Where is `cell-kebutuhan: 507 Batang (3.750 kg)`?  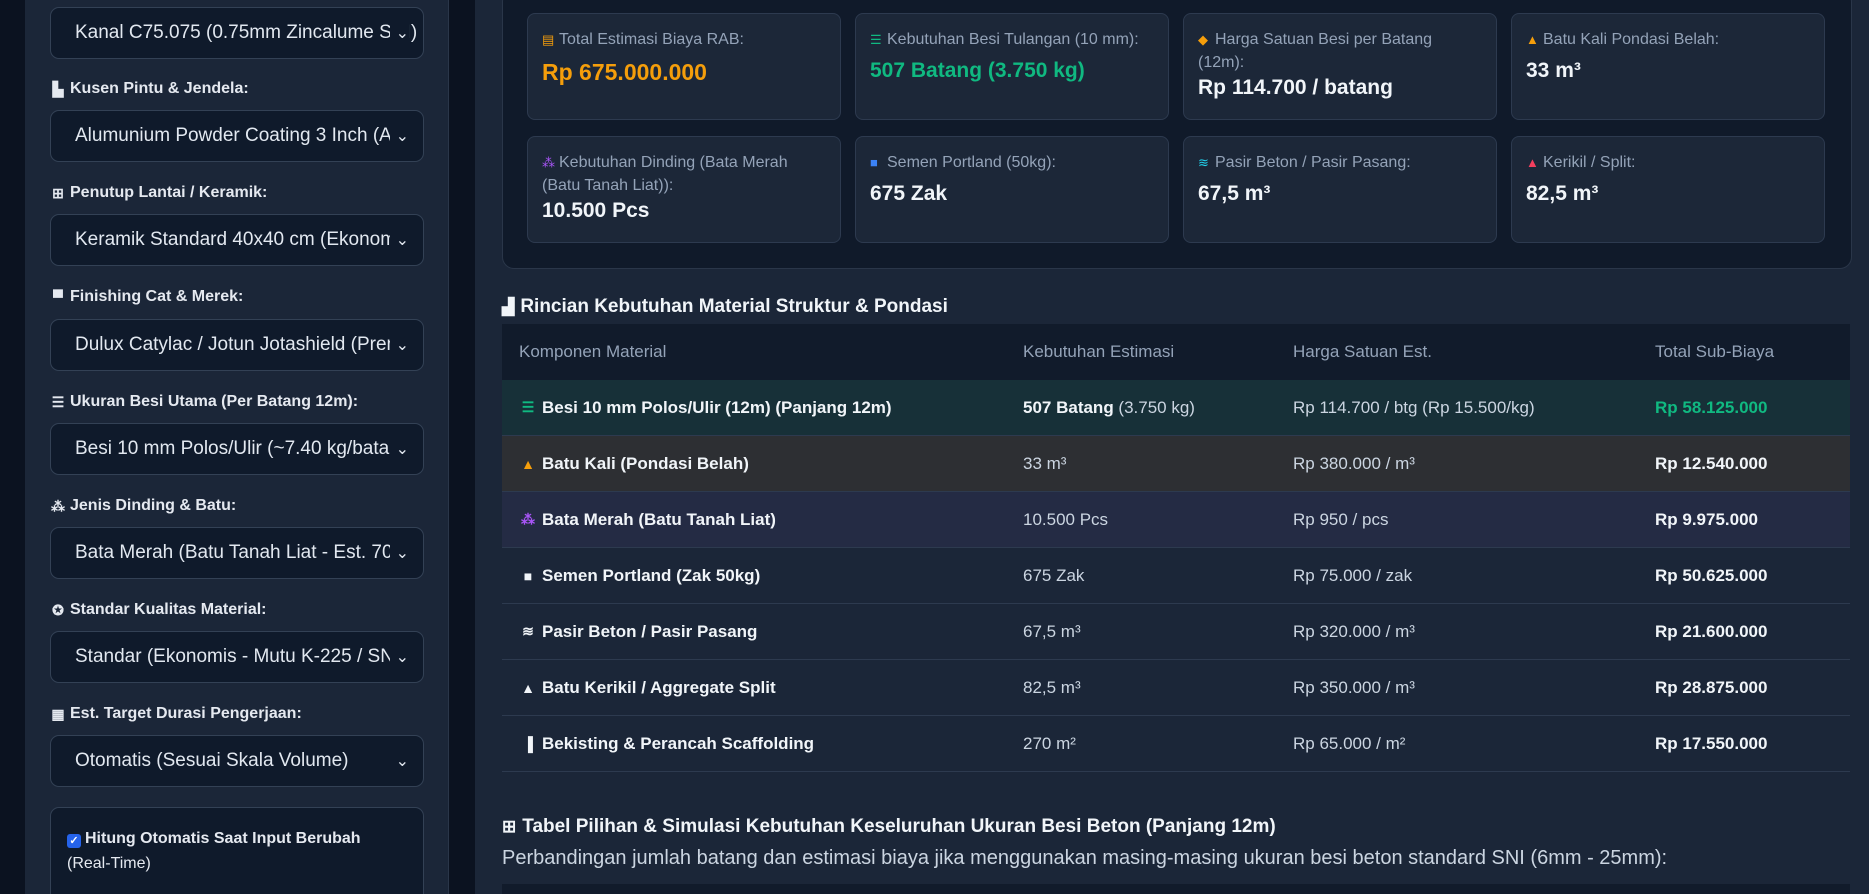
cell-kebutuhan: 507 Batang (3.750 kg) is located at coordinates (1141, 408).